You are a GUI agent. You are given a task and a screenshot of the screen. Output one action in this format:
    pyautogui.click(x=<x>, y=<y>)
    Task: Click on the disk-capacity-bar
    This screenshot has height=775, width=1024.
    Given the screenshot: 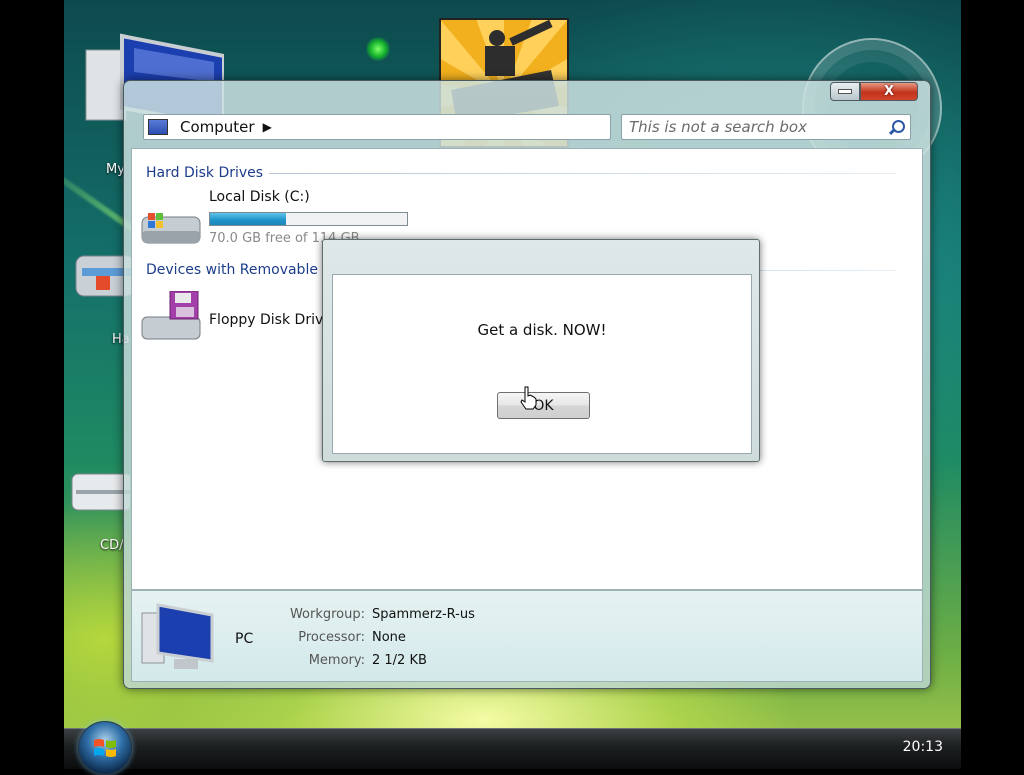 What is the action you would take?
    pyautogui.click(x=308, y=219)
    